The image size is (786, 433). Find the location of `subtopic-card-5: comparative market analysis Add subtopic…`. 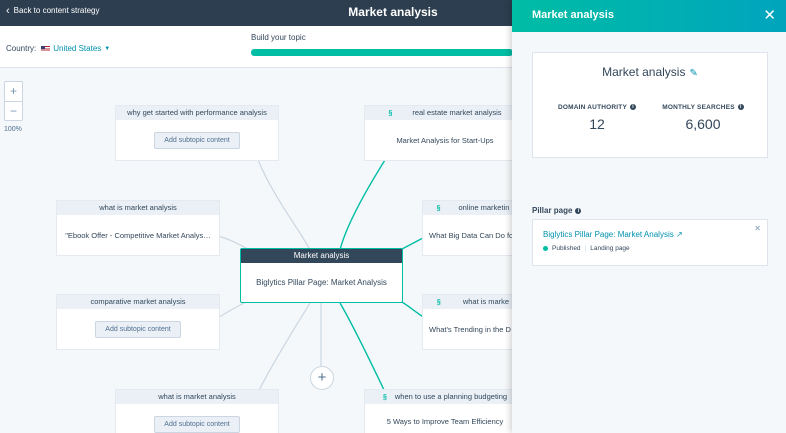

subtopic-card-5: comparative market analysis Add subtopic… is located at coordinates (138, 322).